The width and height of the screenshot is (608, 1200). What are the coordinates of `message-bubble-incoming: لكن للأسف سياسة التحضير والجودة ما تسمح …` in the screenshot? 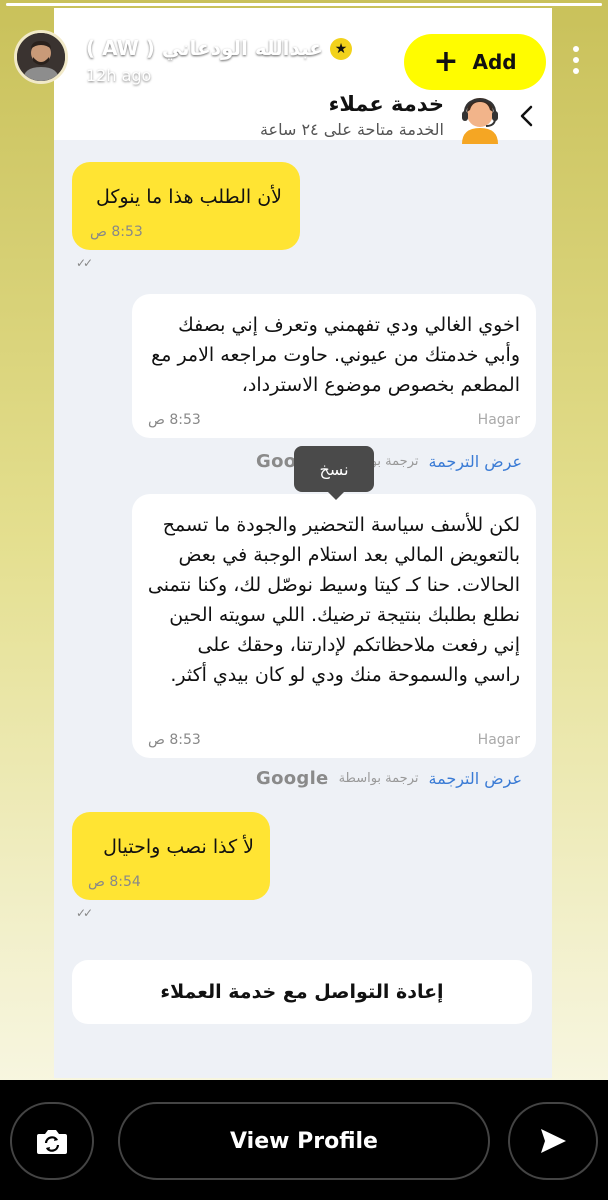 It's located at (334, 626).